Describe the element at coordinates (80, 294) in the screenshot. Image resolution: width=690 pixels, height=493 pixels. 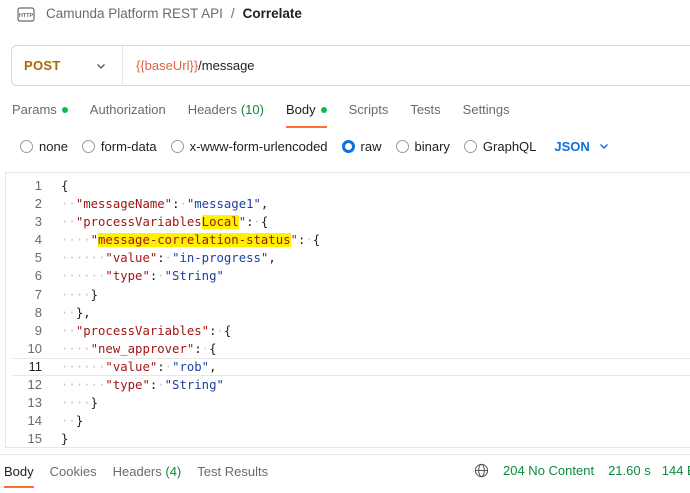
I see `code-line: ····}` at that location.